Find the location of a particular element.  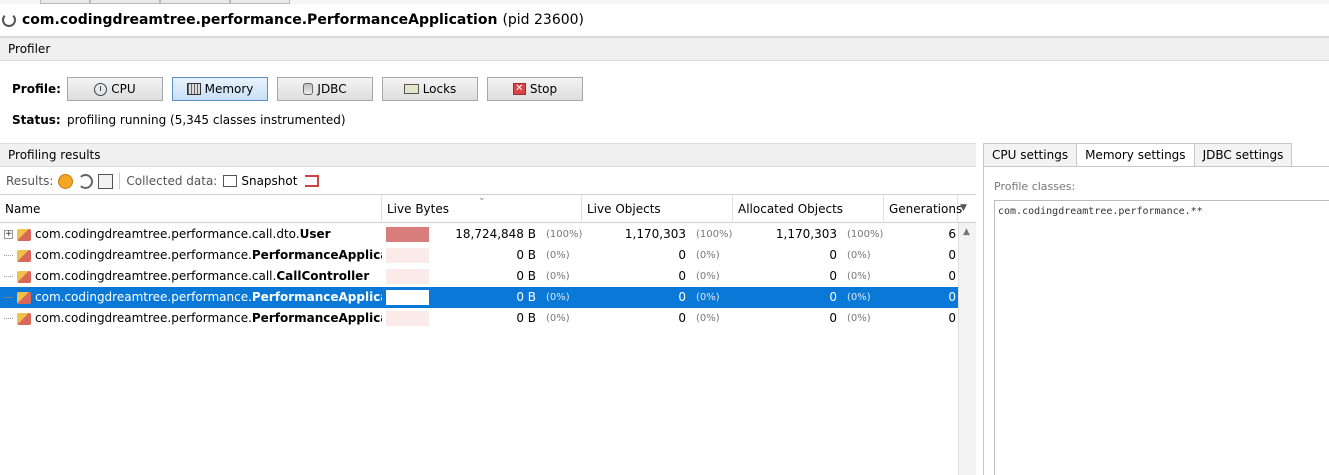

status-label: Status: is located at coordinates (36, 120).